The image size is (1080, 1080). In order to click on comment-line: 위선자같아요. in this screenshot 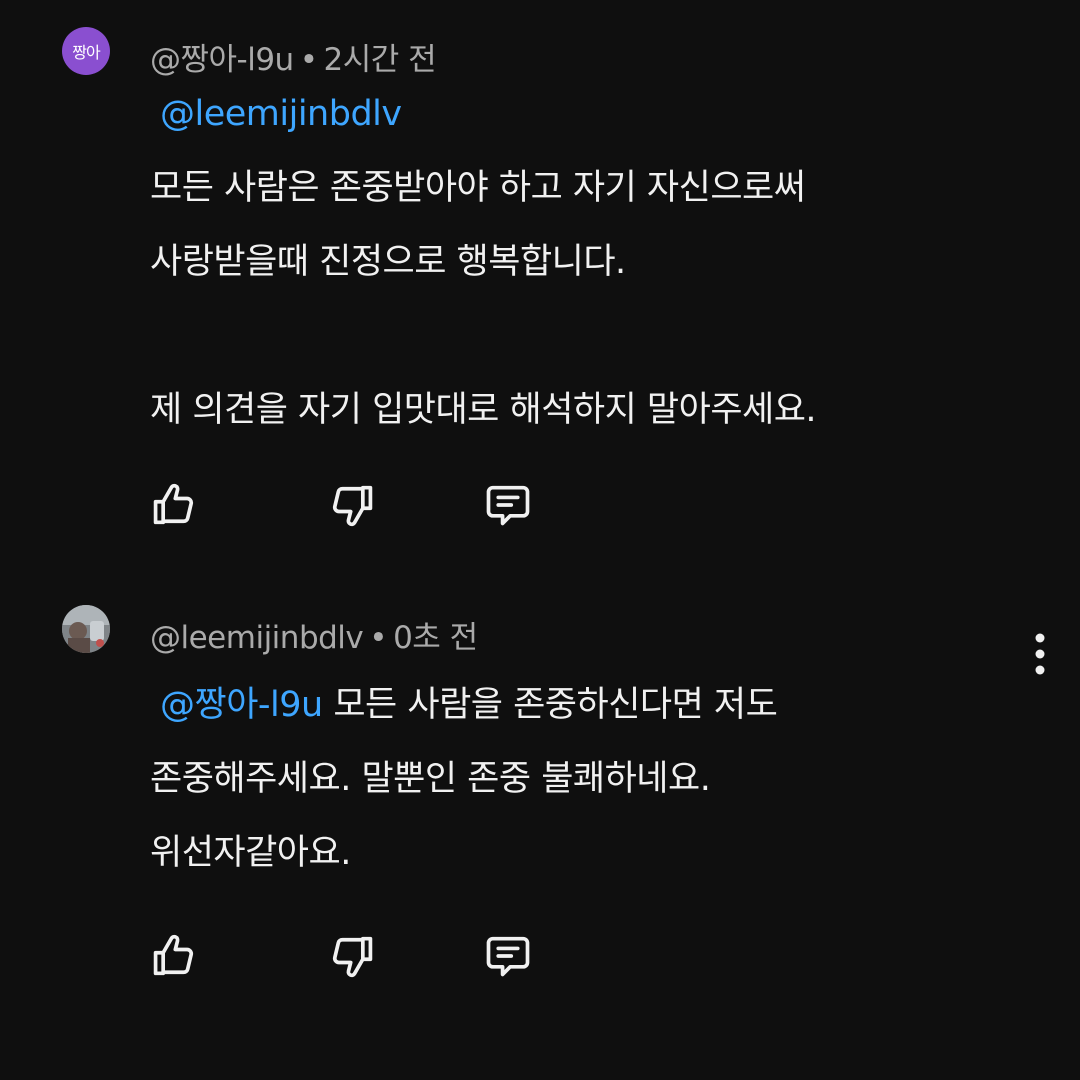, I will do `click(250, 853)`.